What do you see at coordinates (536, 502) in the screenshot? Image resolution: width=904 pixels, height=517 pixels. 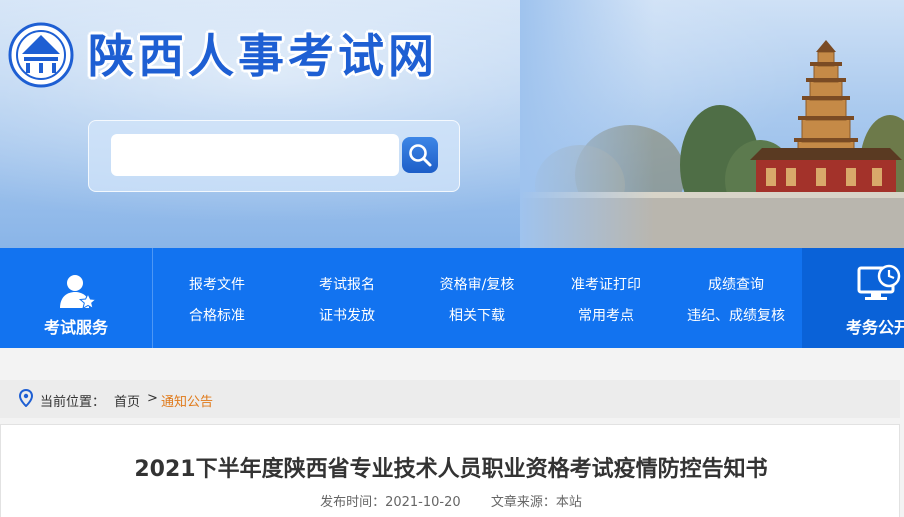 I see `article-source: 文章来源：本站` at bounding box center [536, 502].